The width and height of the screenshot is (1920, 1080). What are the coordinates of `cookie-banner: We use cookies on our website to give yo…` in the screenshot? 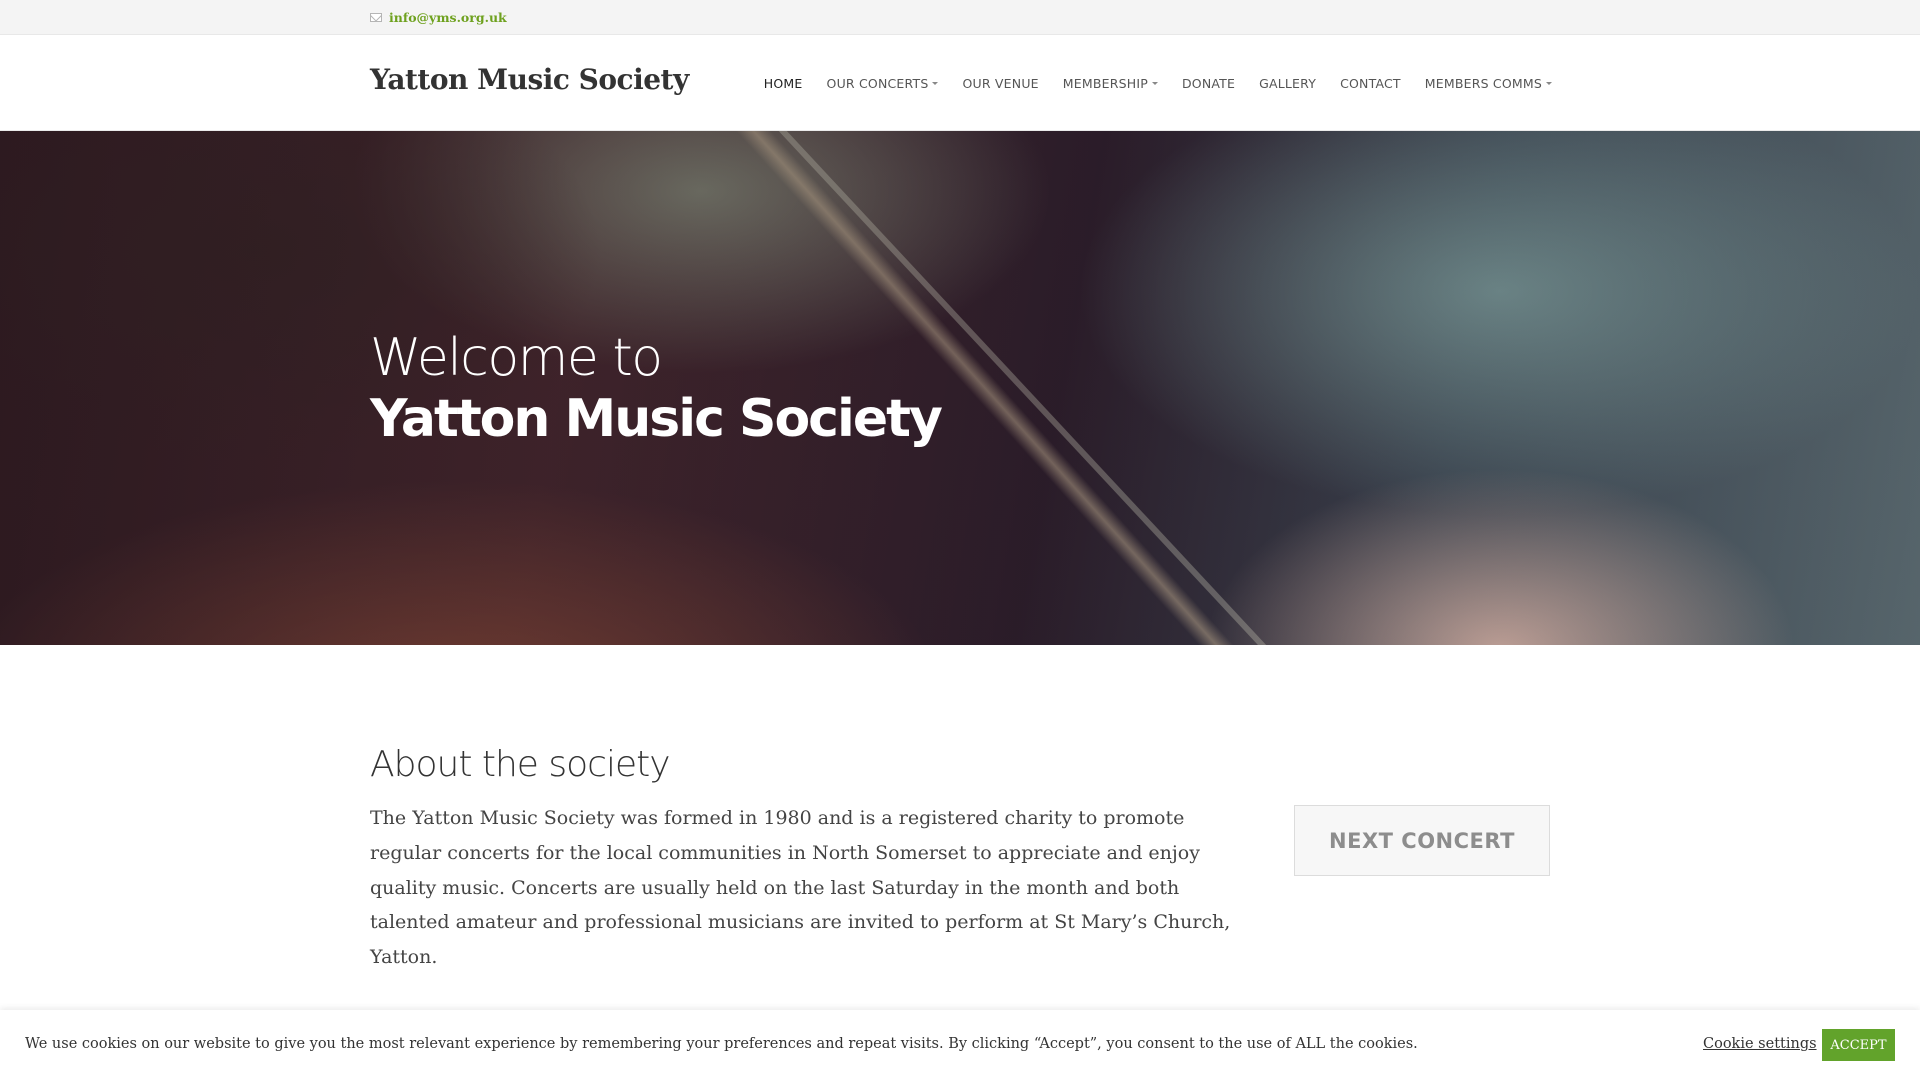 It's located at (960, 1045).